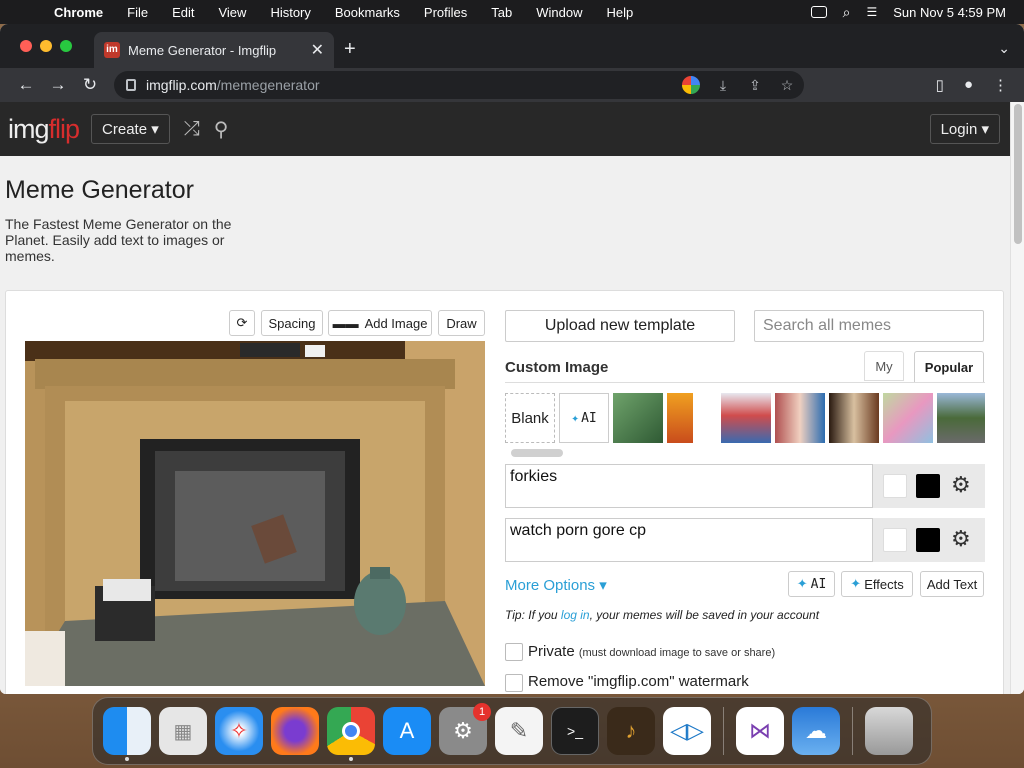 This screenshot has height=768, width=1024. Describe the element at coordinates (459, 85) in the screenshot. I see `address-bar: imgflip.com/memegenerator ⤓ ⇪ ☆` at that location.